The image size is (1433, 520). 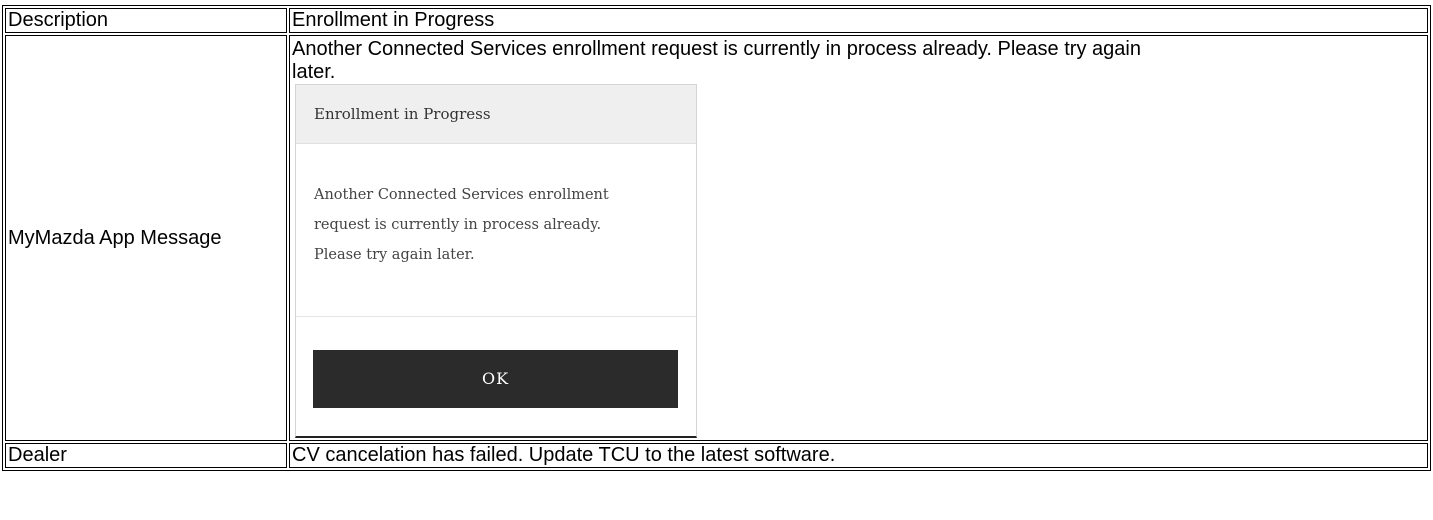 What do you see at coordinates (858, 20) in the screenshot?
I see `row-value-description: Enrollment in Progress` at bounding box center [858, 20].